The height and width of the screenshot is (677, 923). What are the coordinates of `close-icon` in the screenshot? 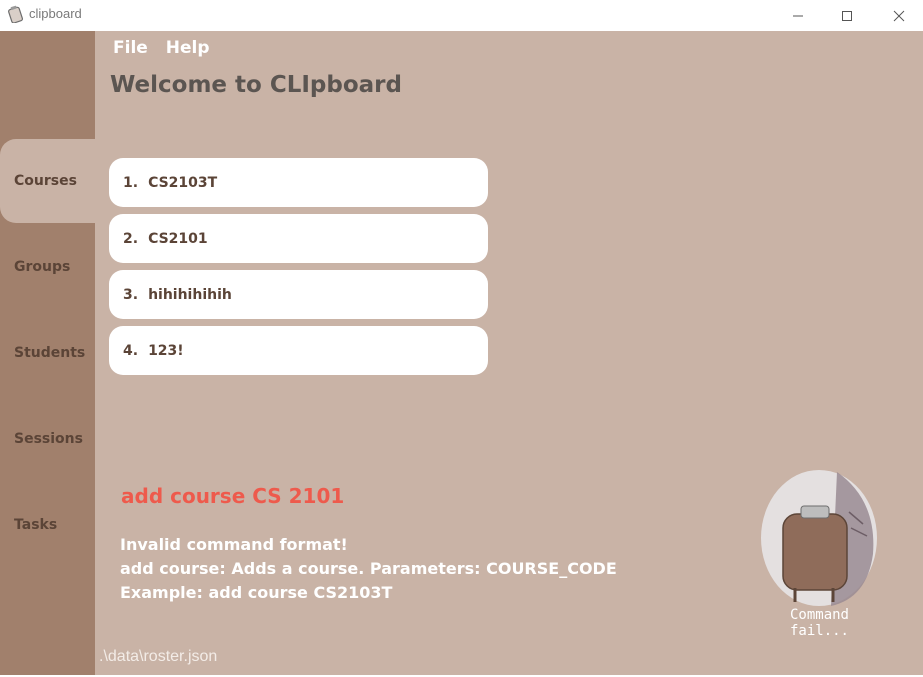 It's located at (899, 15).